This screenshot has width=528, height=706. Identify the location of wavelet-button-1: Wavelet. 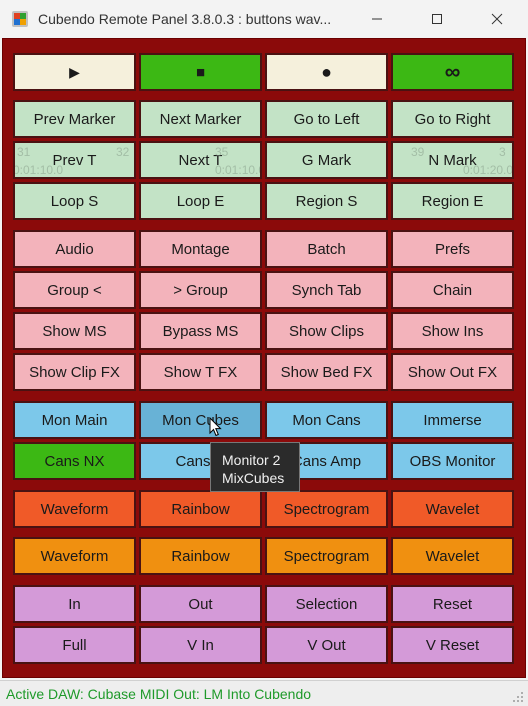
(452, 509).